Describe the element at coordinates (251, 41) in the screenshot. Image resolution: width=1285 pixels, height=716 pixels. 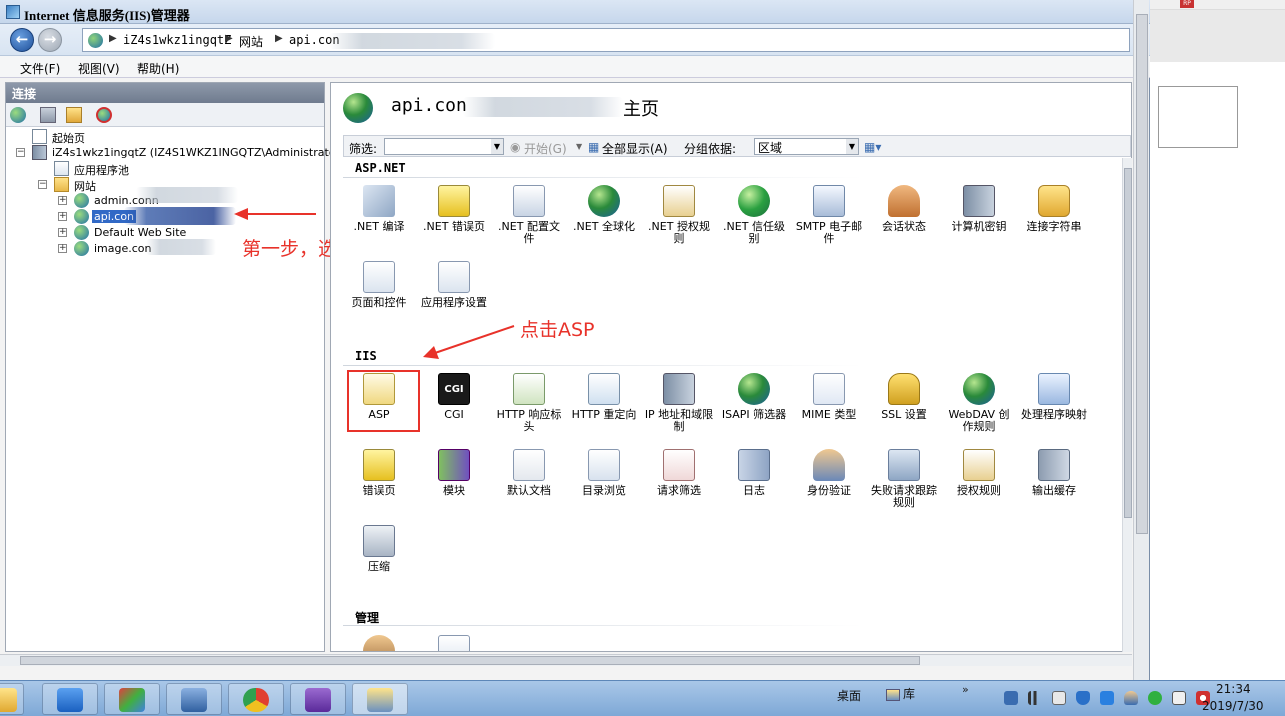
I see `breadcrumb-sites: 网站` at that location.